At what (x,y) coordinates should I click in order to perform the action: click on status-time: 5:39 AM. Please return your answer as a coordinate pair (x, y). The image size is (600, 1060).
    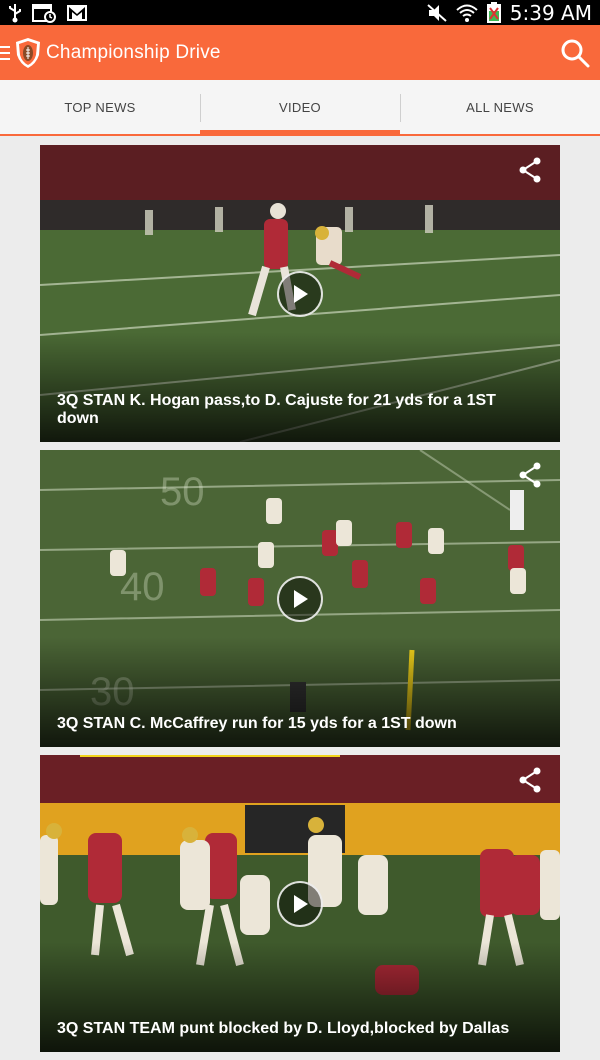
    Looking at the image, I should click on (550, 12).